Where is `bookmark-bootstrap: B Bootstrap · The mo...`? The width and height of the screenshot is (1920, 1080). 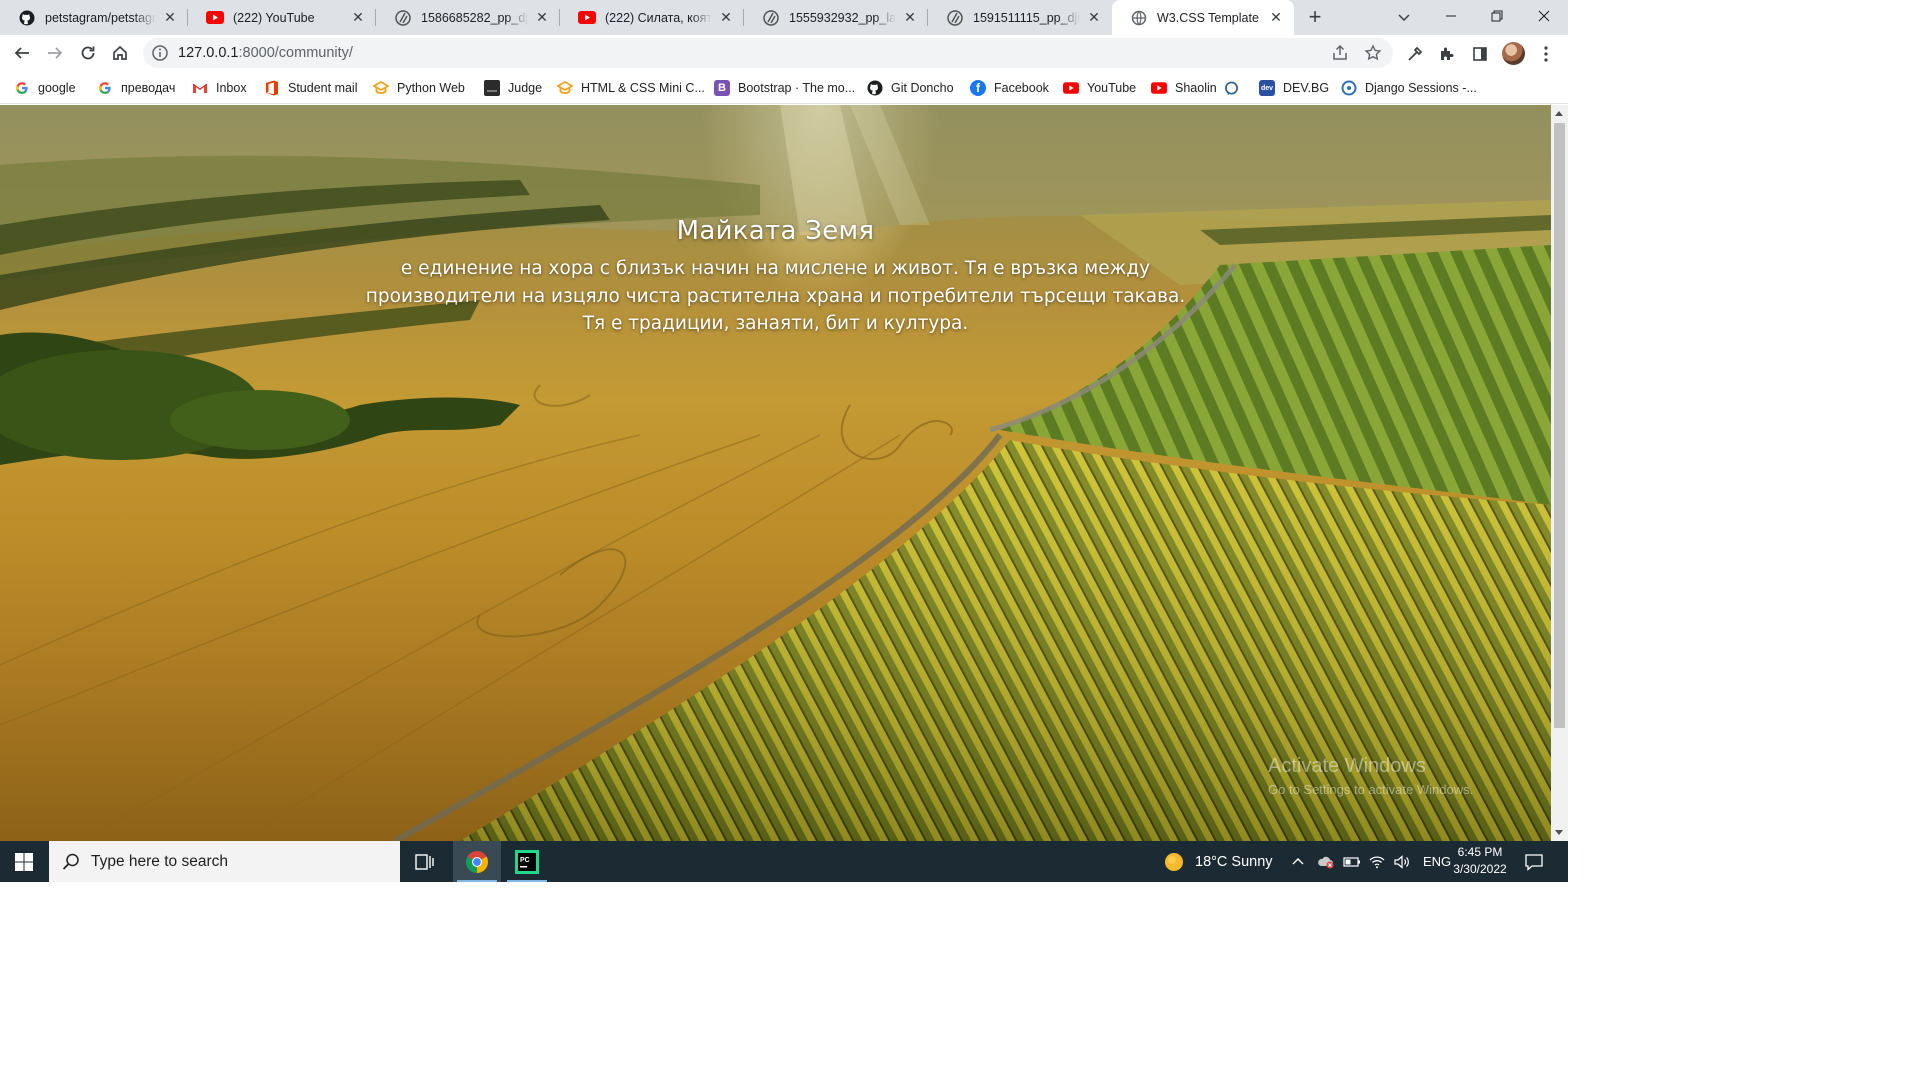
bookmark-bootstrap: B Bootstrap · The mo... is located at coordinates (784, 88).